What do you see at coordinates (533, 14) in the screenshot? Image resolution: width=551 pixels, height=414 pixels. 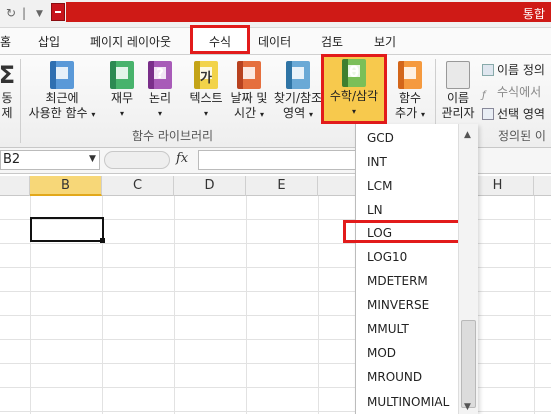 I see `window-title: 통합` at bounding box center [533, 14].